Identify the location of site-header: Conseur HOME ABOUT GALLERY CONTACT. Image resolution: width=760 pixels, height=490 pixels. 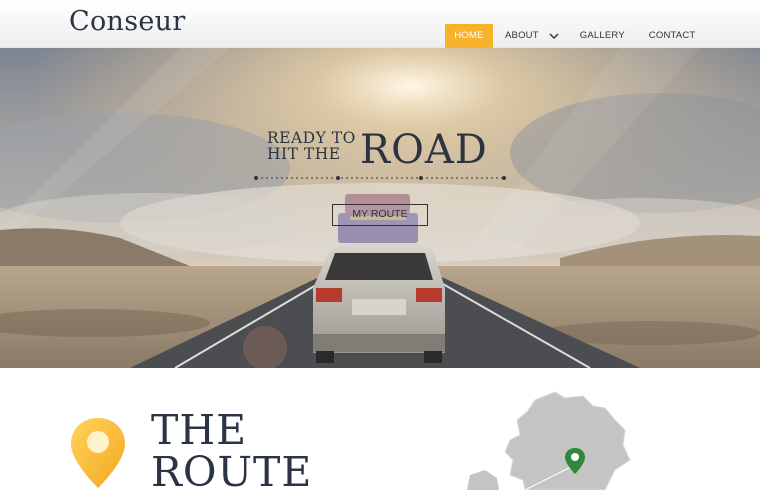
(380, 24).